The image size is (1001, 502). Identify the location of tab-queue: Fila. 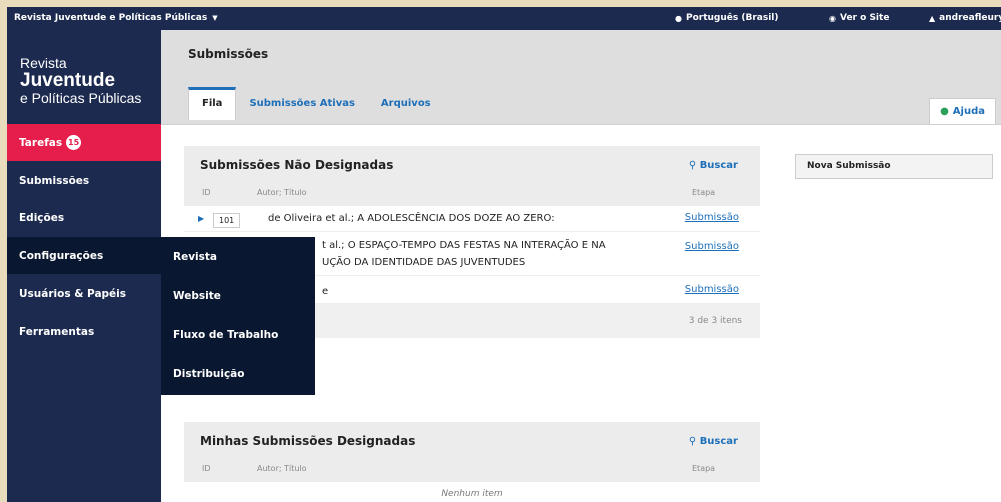
(212, 103).